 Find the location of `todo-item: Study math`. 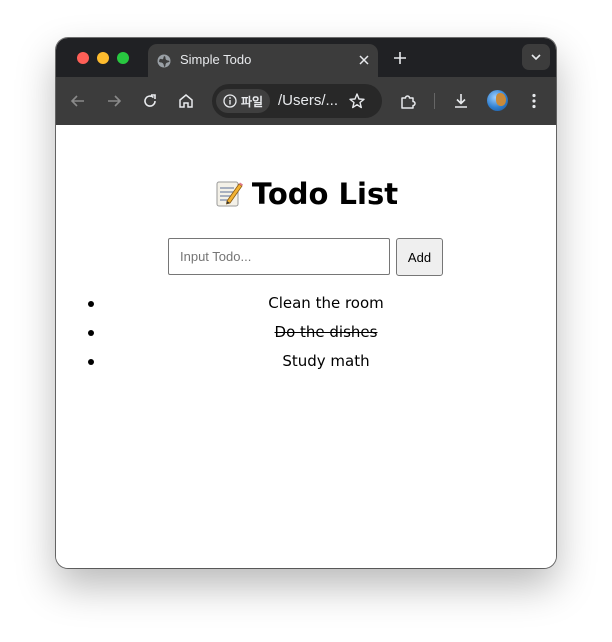

todo-item: Study math is located at coordinates (306, 361).